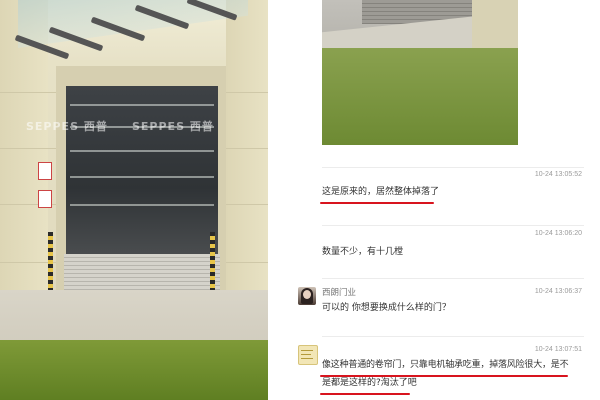 The image size is (600, 400). Describe the element at coordinates (558, 349) in the screenshot. I see `message-timestamp: 10-24 13:07:51` at that location.